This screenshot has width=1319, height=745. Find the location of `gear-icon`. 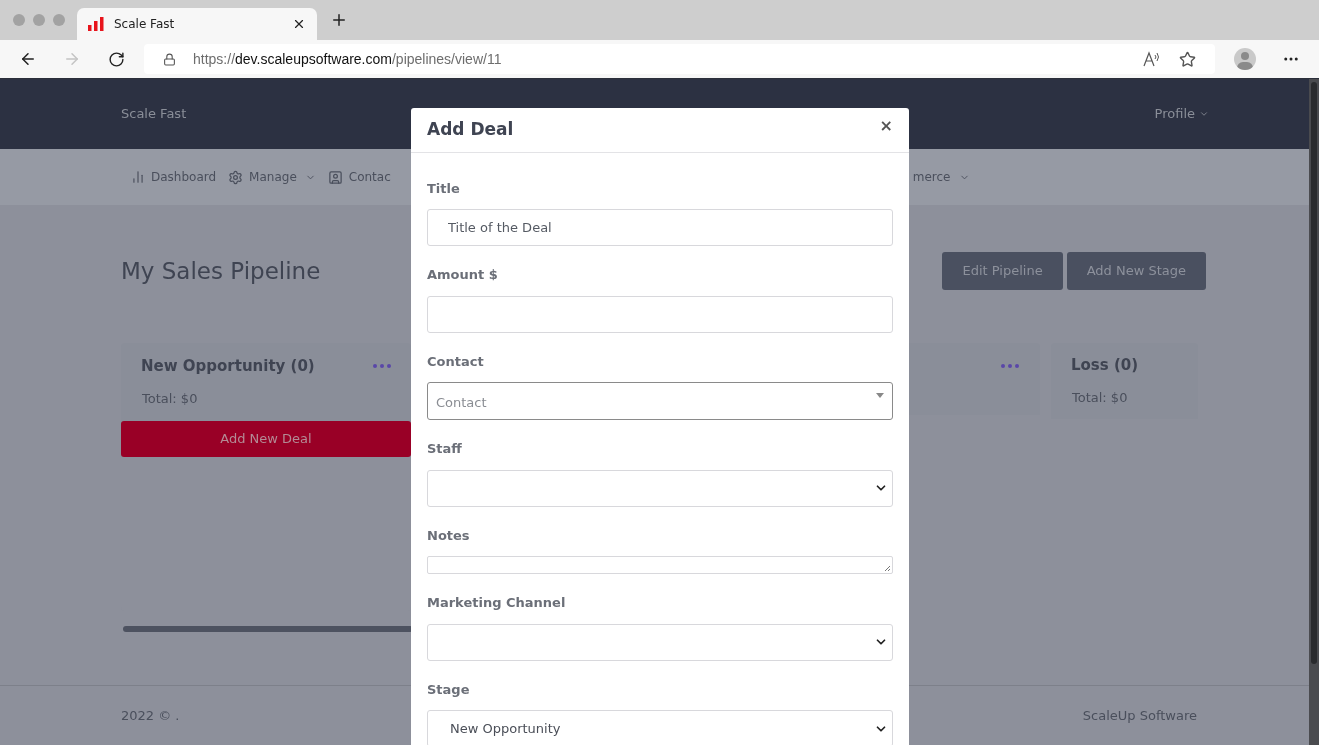

gear-icon is located at coordinates (236, 177).